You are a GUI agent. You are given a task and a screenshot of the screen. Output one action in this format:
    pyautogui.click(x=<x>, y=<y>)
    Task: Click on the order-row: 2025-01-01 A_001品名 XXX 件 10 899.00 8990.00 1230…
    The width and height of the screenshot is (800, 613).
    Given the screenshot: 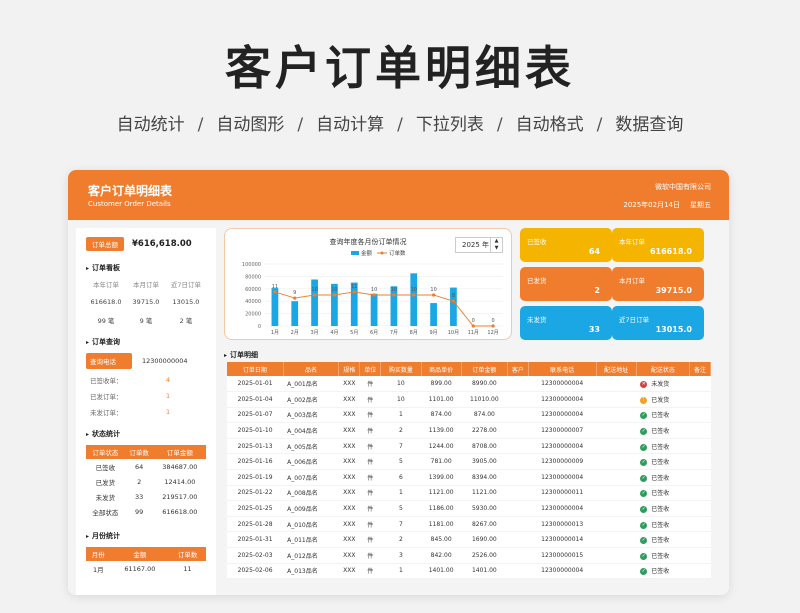 What is the action you would take?
    pyautogui.click(x=469, y=384)
    